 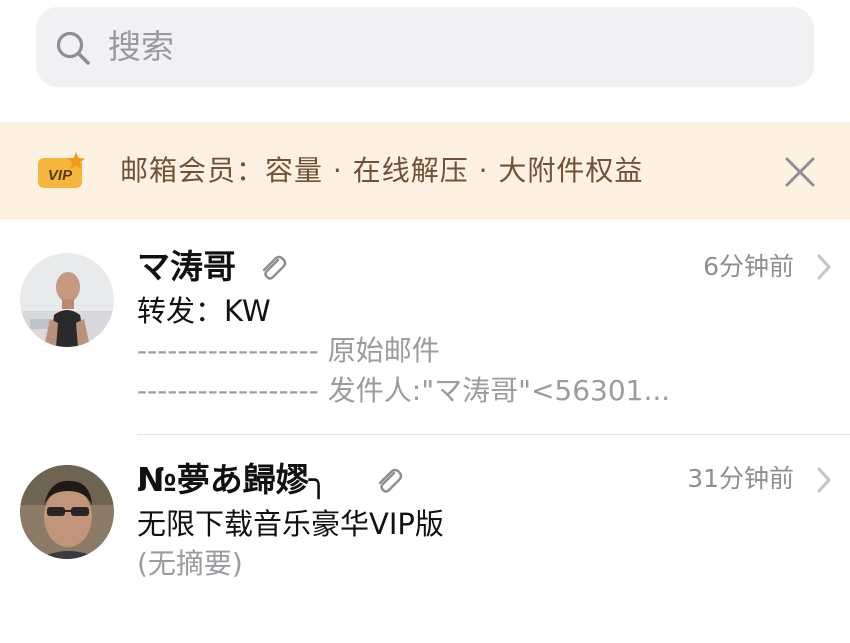 I want to click on vip-badge-icon: VIP, so click(x=61, y=170).